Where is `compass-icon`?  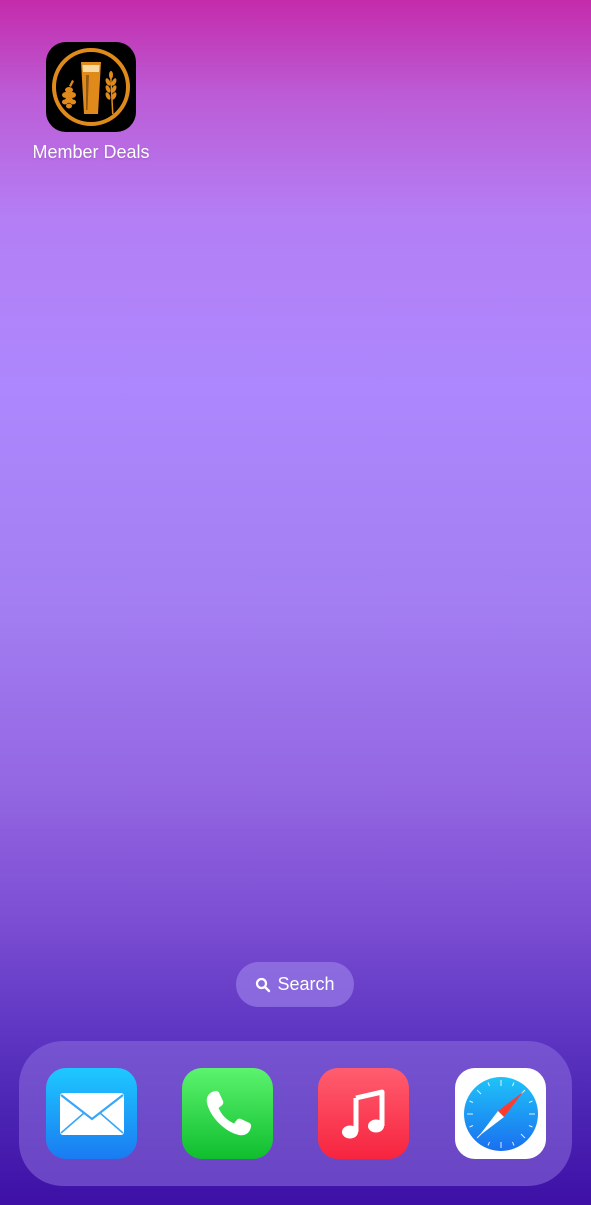
compass-icon is located at coordinates (500, 1113).